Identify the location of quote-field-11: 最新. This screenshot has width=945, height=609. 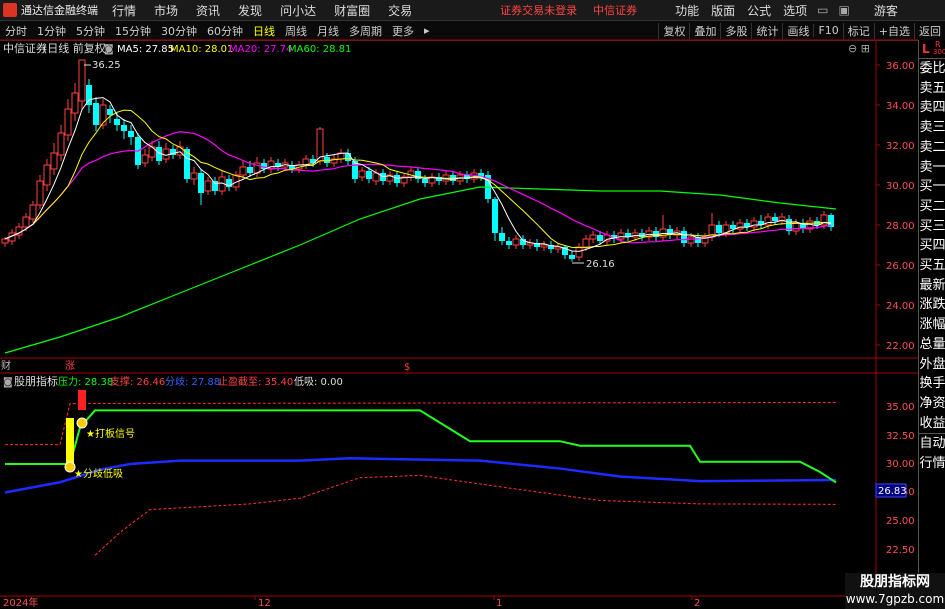
(932, 285).